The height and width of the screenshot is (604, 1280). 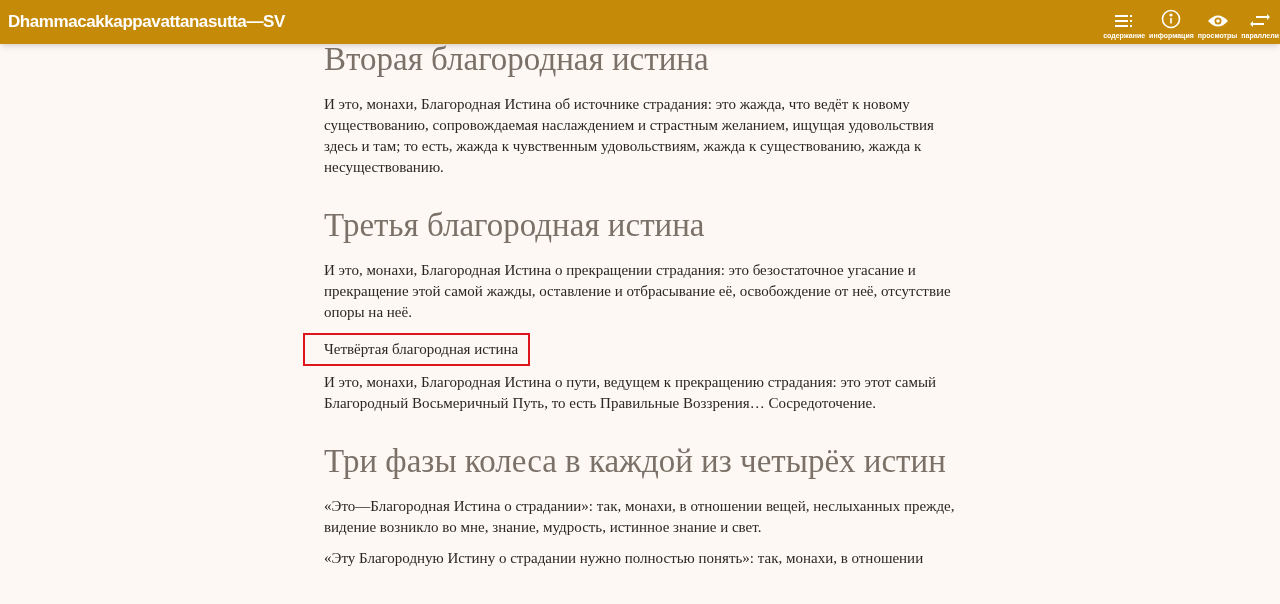 I want to click on body-paragraph: «Это—Благородная Истина о страдании»: так, монахи, в отношении вещей, неслыханных прежде, видение возникло во мне, знание, мудрость, истинное знание и свет., so click(x=640, y=517).